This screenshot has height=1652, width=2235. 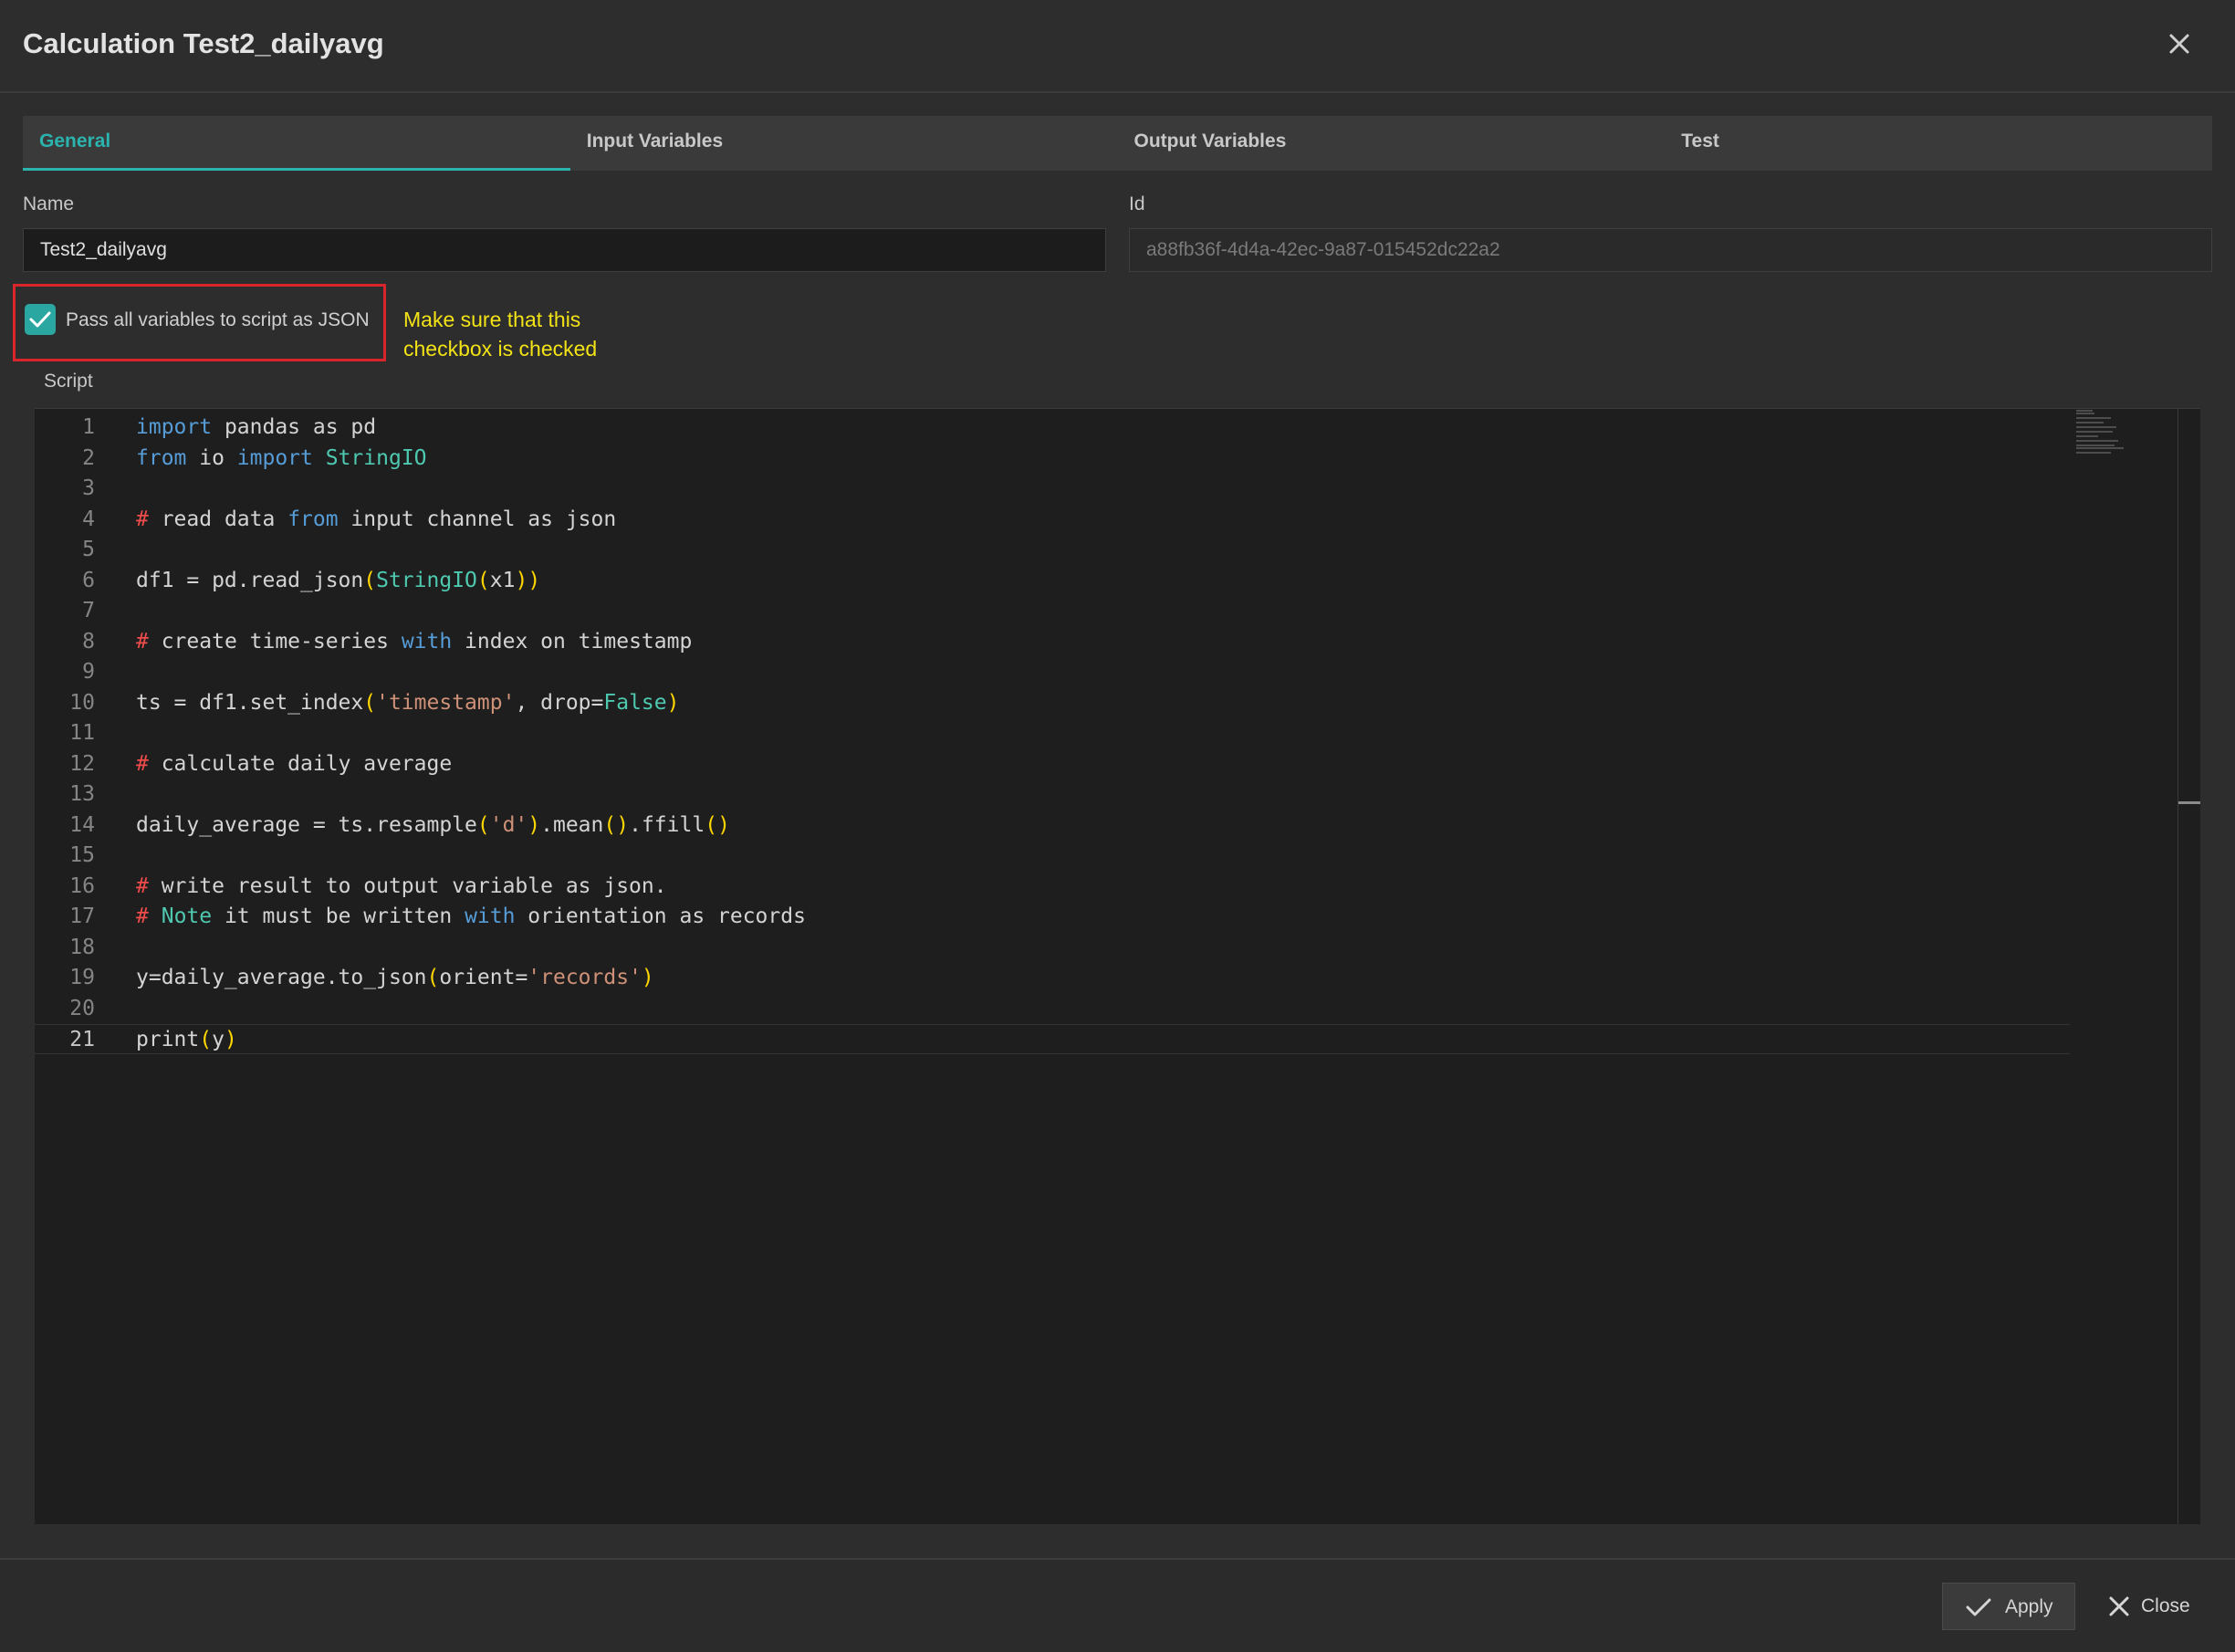 What do you see at coordinates (1938, 143) in the screenshot?
I see `tab-test: Test` at bounding box center [1938, 143].